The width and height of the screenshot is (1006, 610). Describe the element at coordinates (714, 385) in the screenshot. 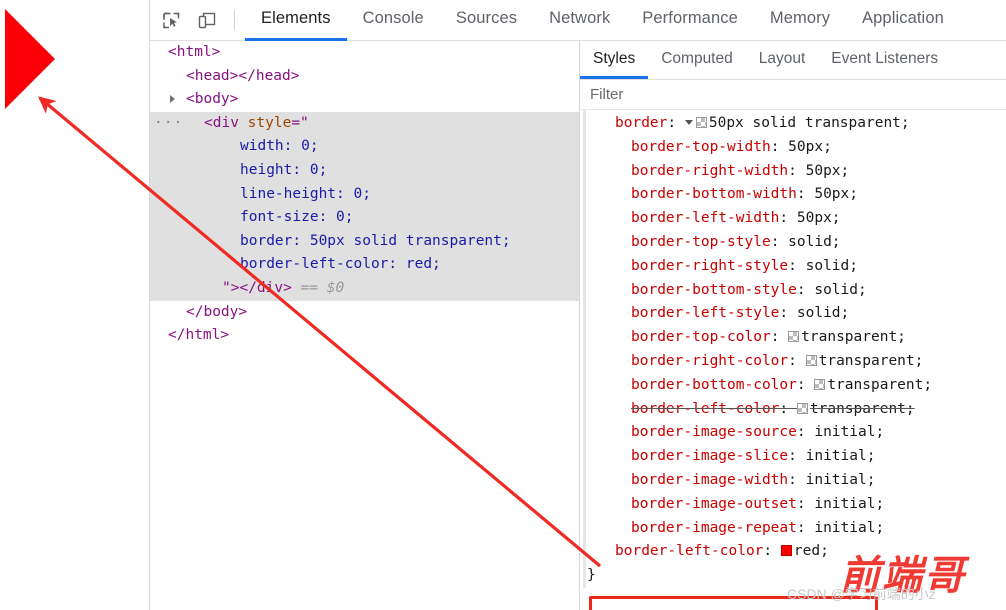

I see `css-property-name: border-bottom-color` at that location.